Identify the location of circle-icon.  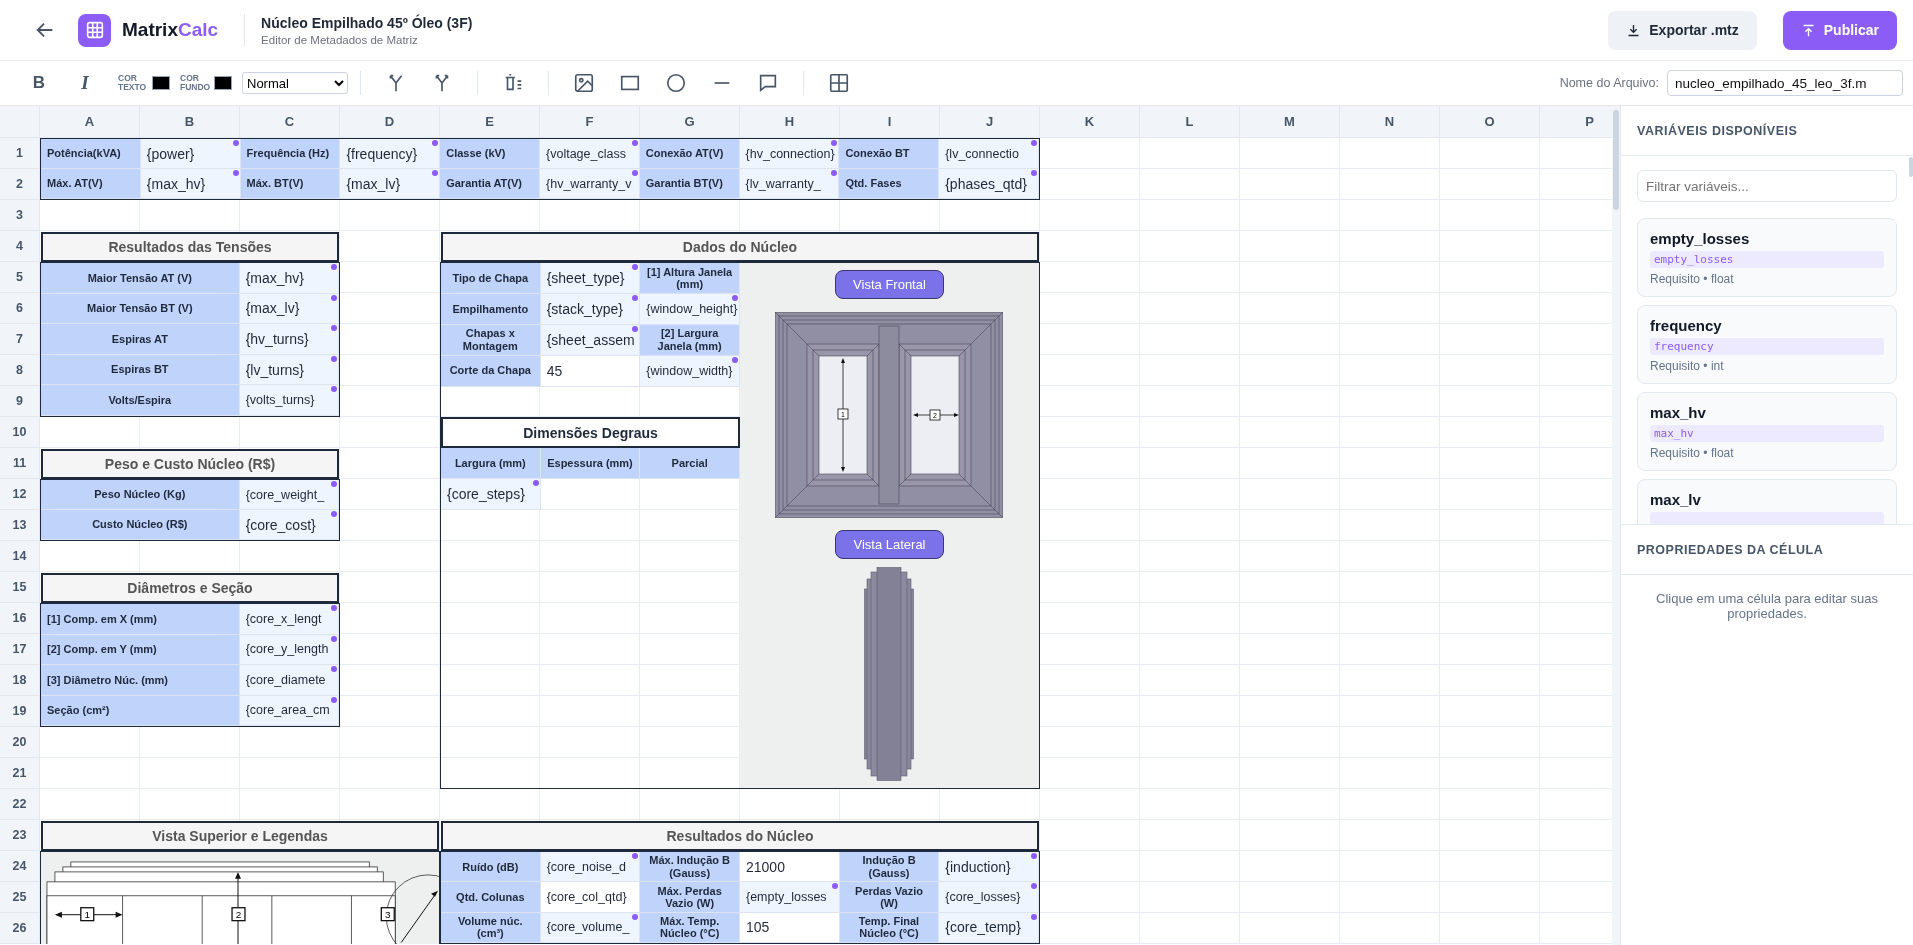
(676, 83).